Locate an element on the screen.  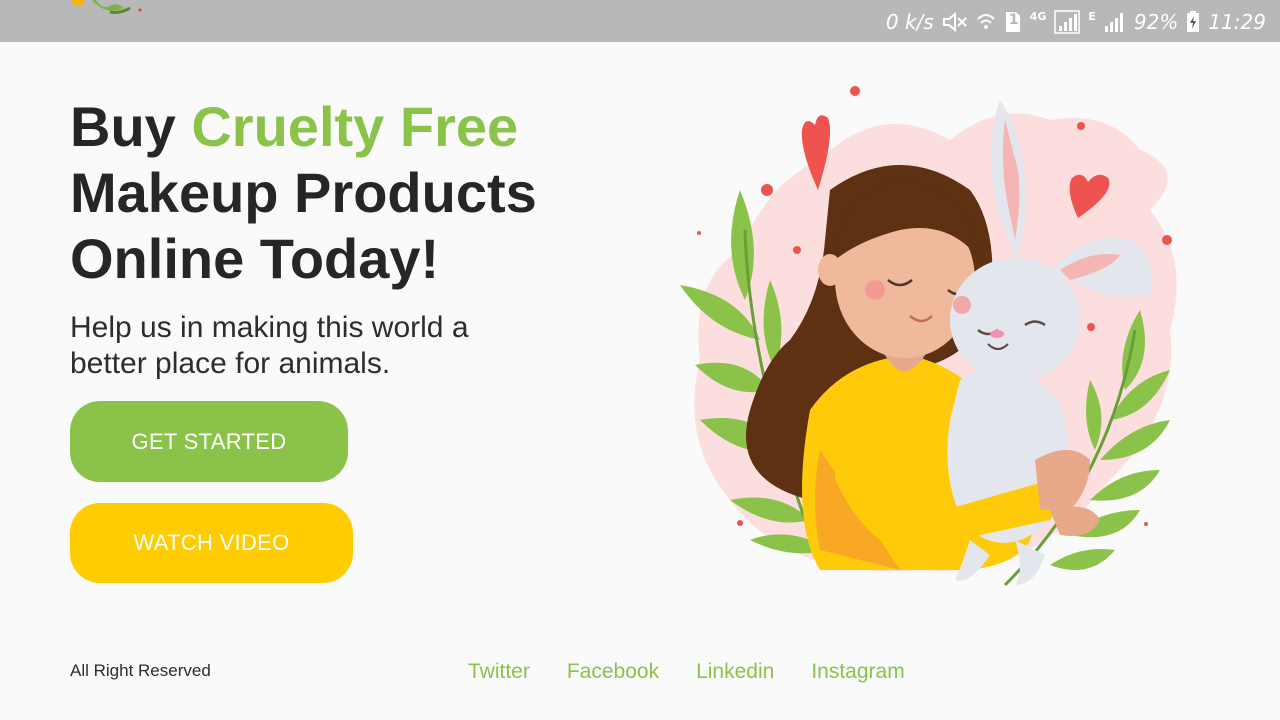
battery-charging-icon is located at coordinates (1193, 21).